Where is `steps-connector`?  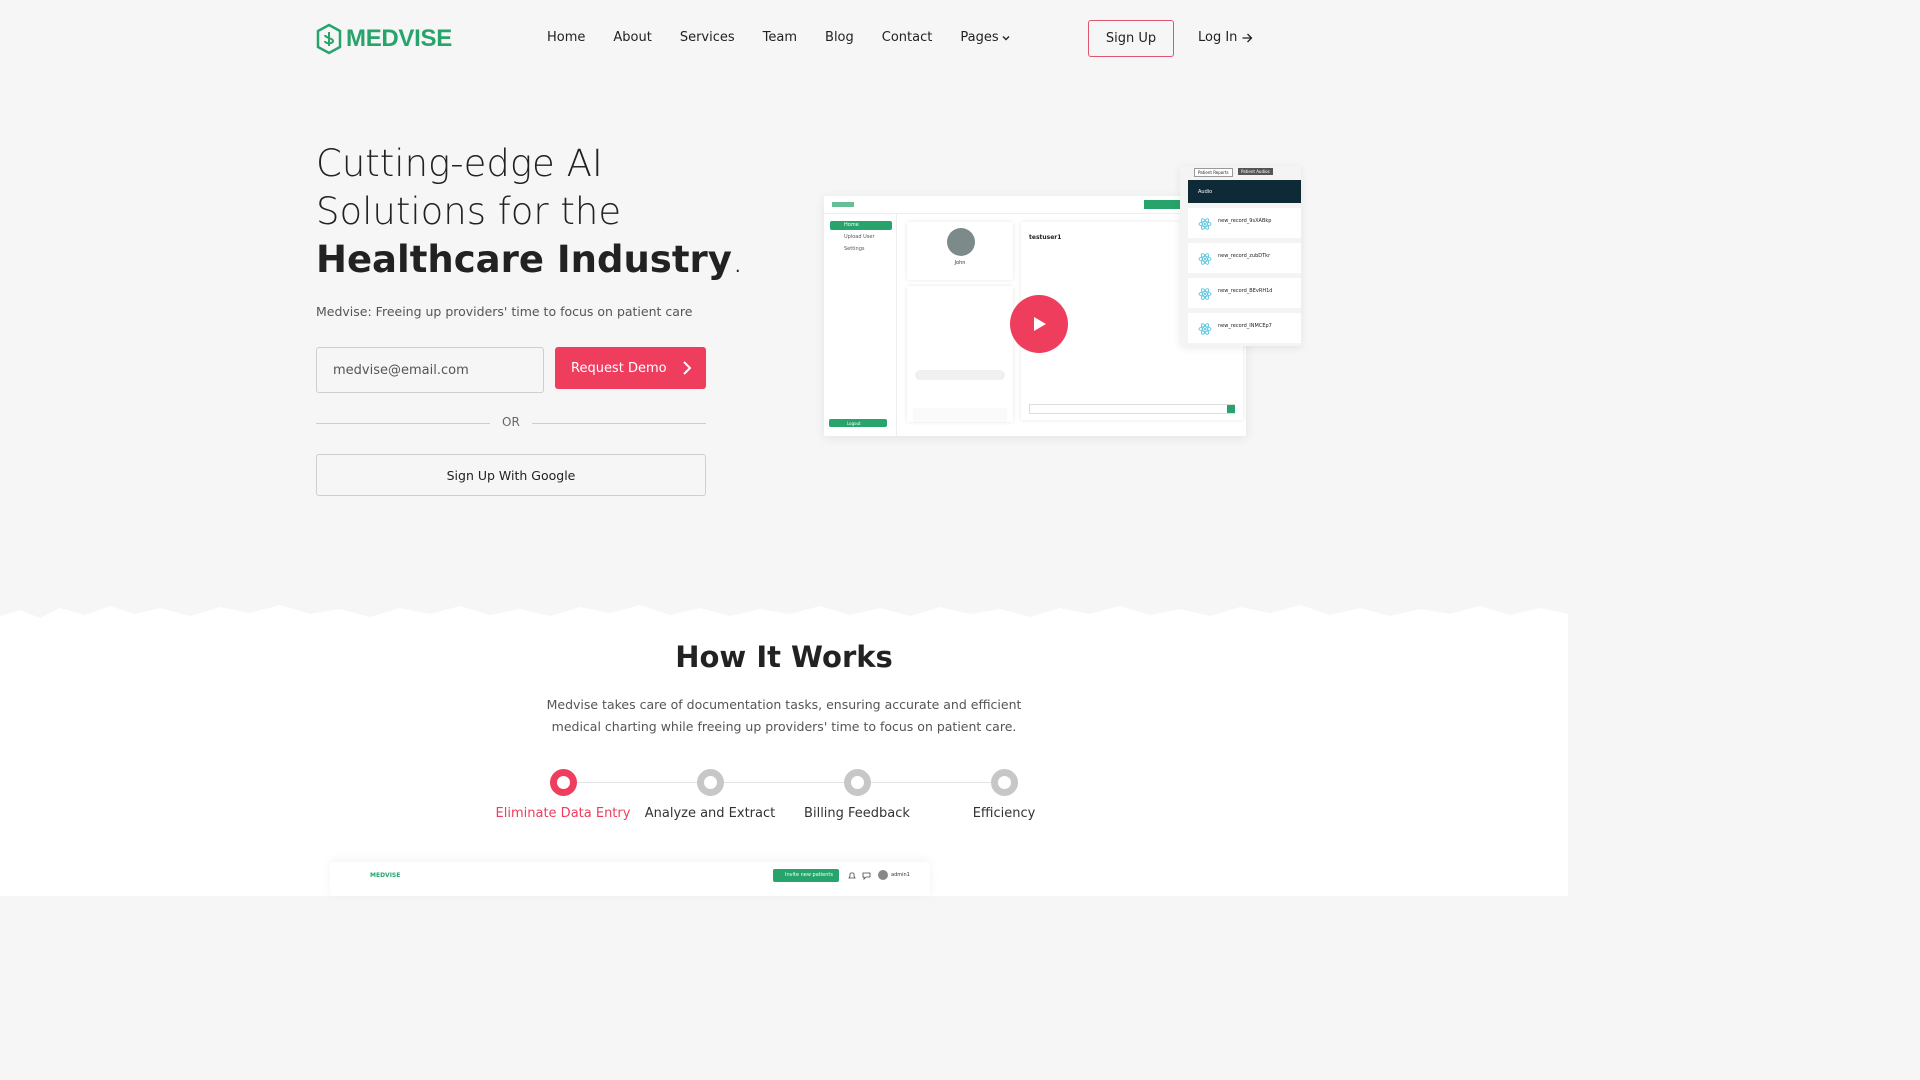 steps-connector is located at coordinates (783, 782).